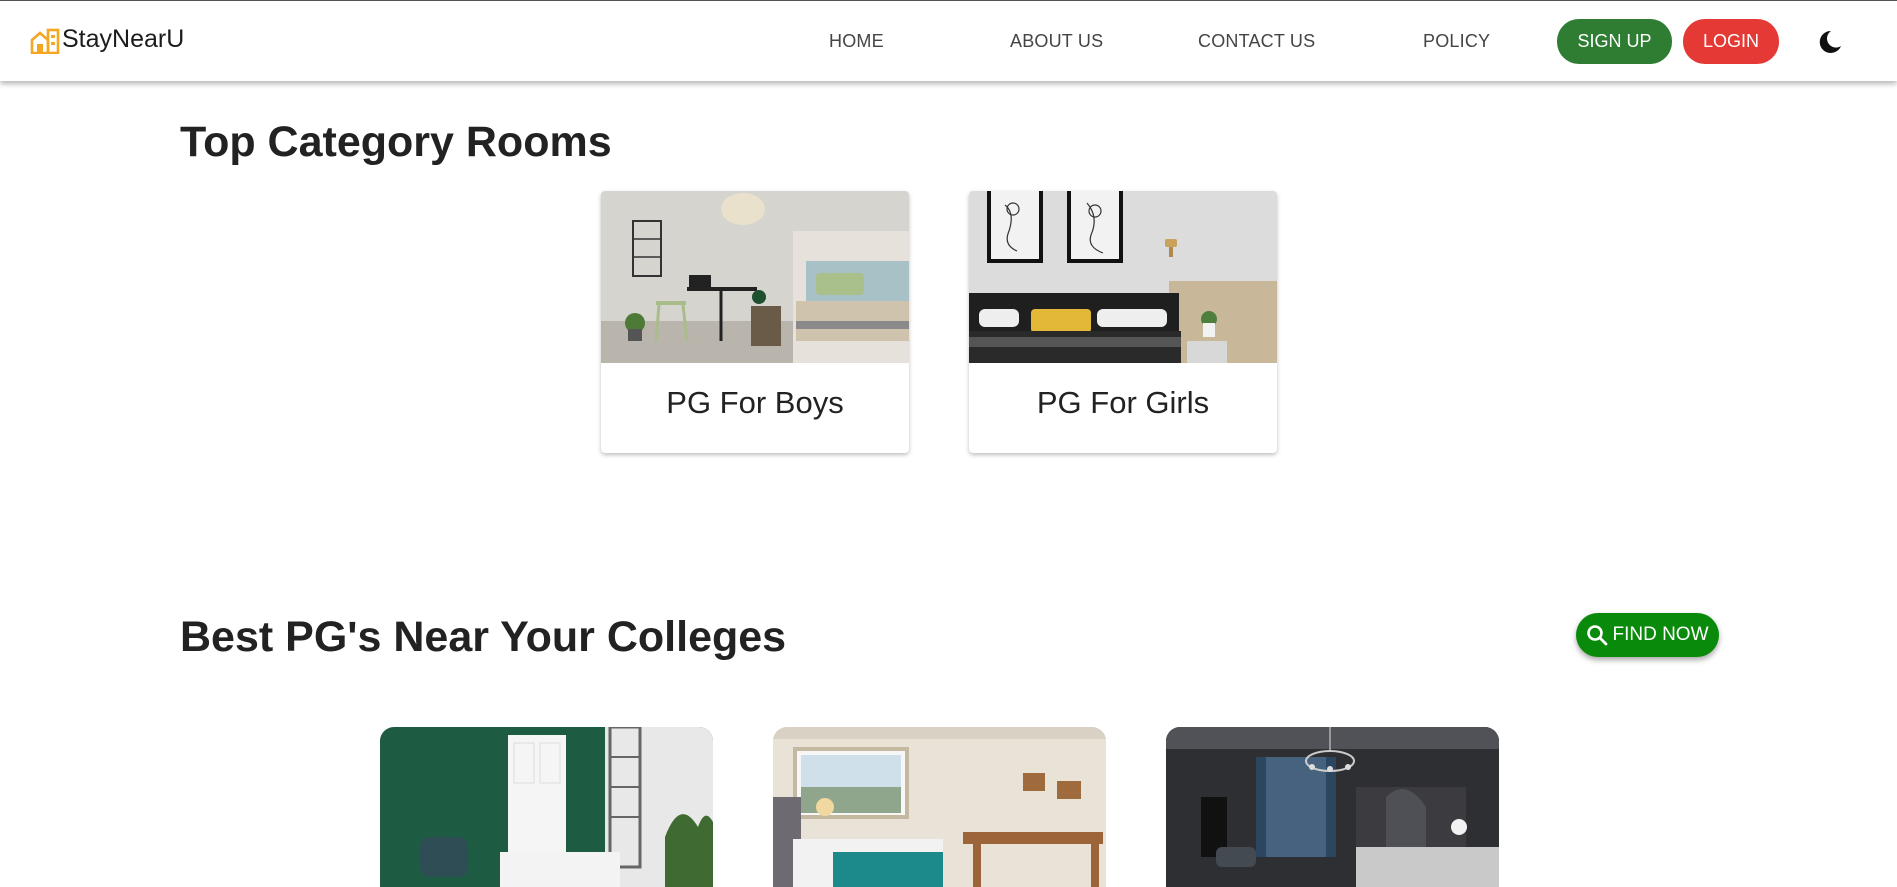 Image resolution: width=1897 pixels, height=887 pixels. I want to click on boys-room-image, so click(755, 277).